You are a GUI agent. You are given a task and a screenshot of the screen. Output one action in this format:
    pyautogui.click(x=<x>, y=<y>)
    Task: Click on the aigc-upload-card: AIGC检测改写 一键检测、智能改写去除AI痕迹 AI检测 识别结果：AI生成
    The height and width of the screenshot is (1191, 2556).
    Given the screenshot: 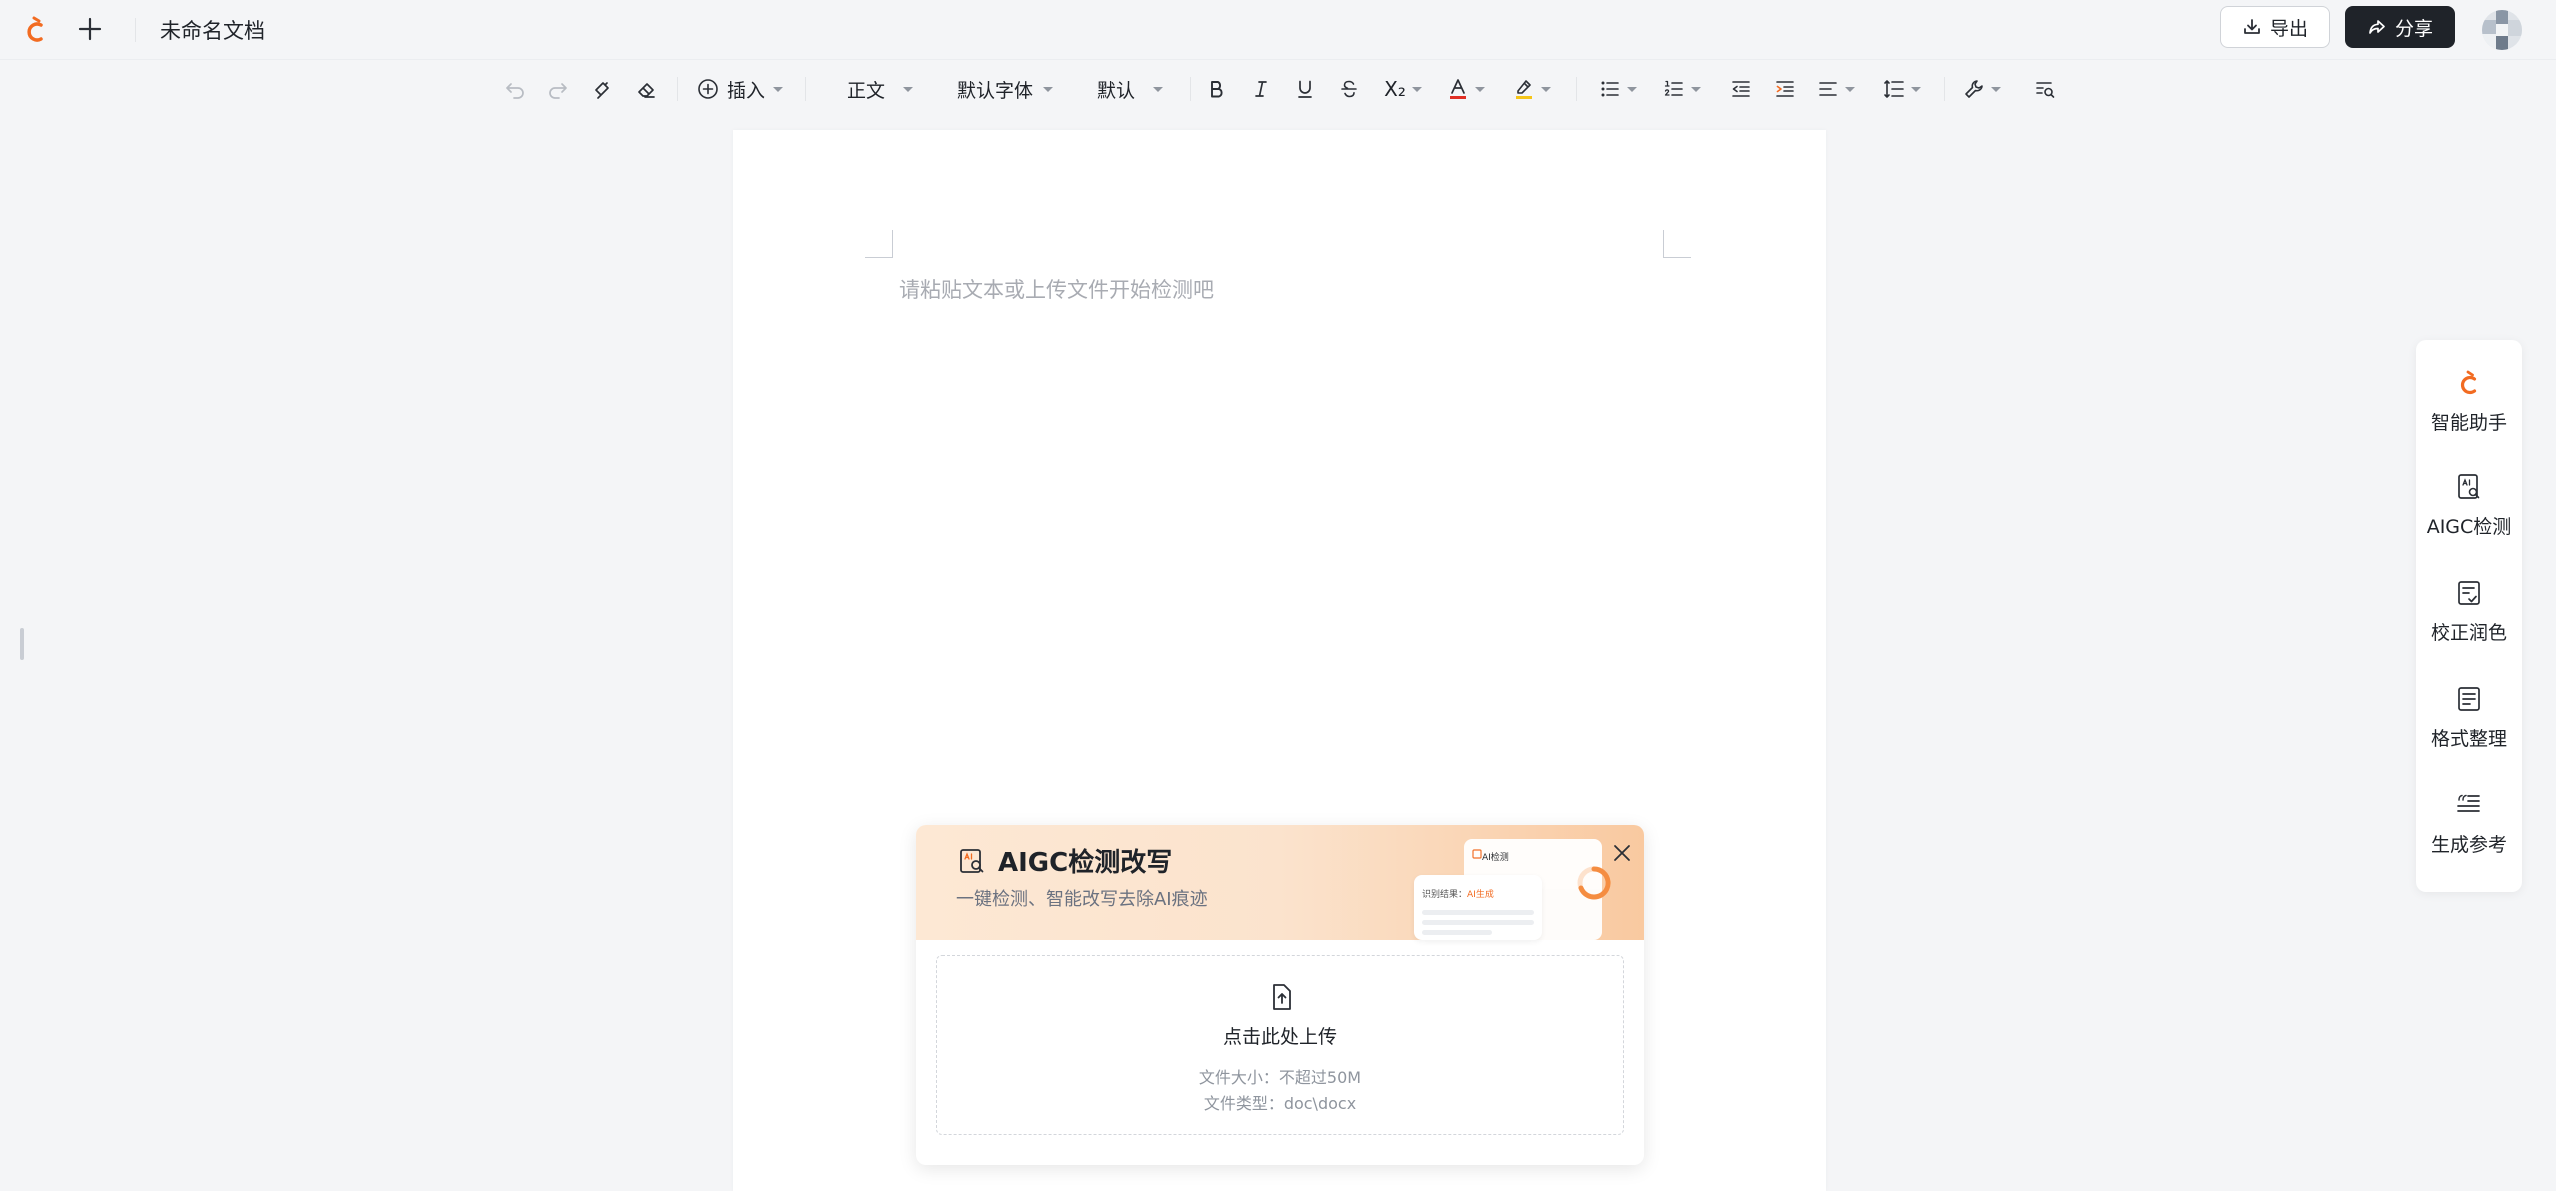 What is the action you would take?
    pyautogui.click(x=1280, y=995)
    